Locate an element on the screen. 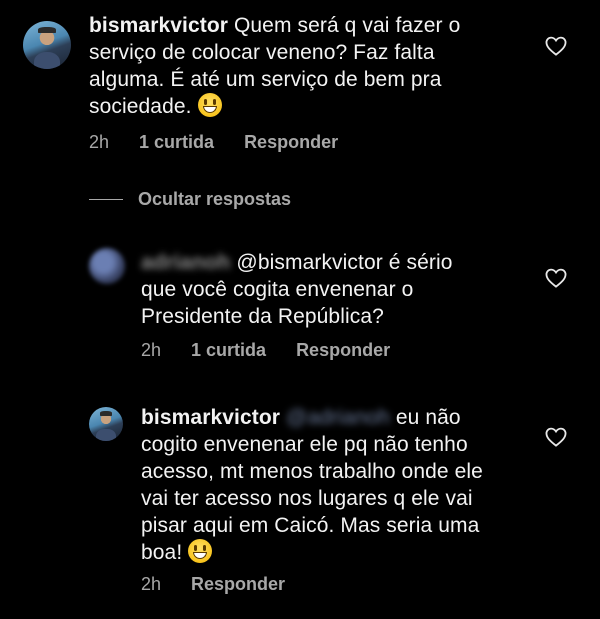  comment-username: bismarkvictor is located at coordinates (158, 25).